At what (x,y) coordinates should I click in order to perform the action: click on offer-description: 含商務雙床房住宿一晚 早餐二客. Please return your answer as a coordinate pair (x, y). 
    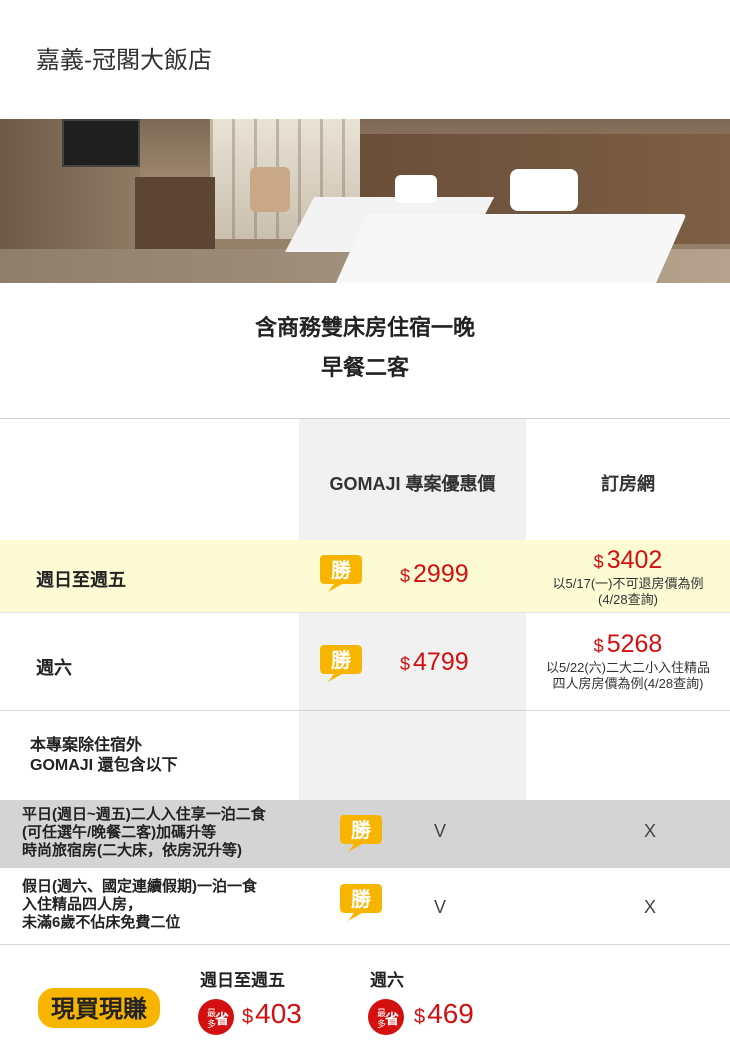
    Looking at the image, I should click on (365, 350).